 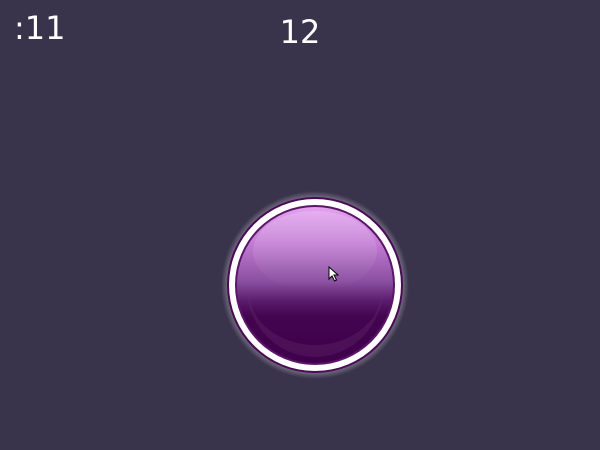 What do you see at coordinates (300, 32) in the screenshot?
I see `score-display: 12` at bounding box center [300, 32].